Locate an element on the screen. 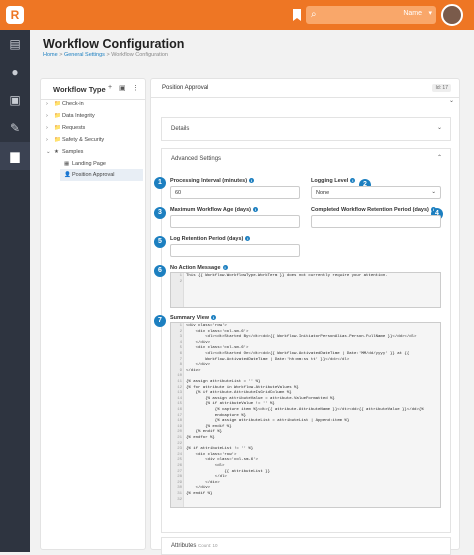  line-number: 12 is located at coordinates (179, 387).